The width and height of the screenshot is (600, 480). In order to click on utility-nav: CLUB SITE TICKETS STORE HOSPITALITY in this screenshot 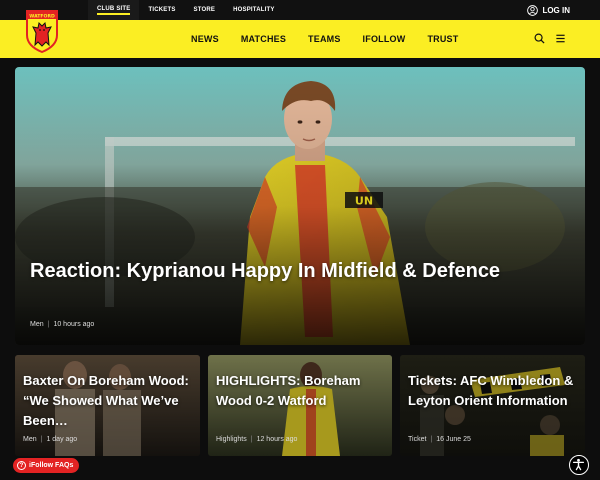, I will do `click(186, 10)`.